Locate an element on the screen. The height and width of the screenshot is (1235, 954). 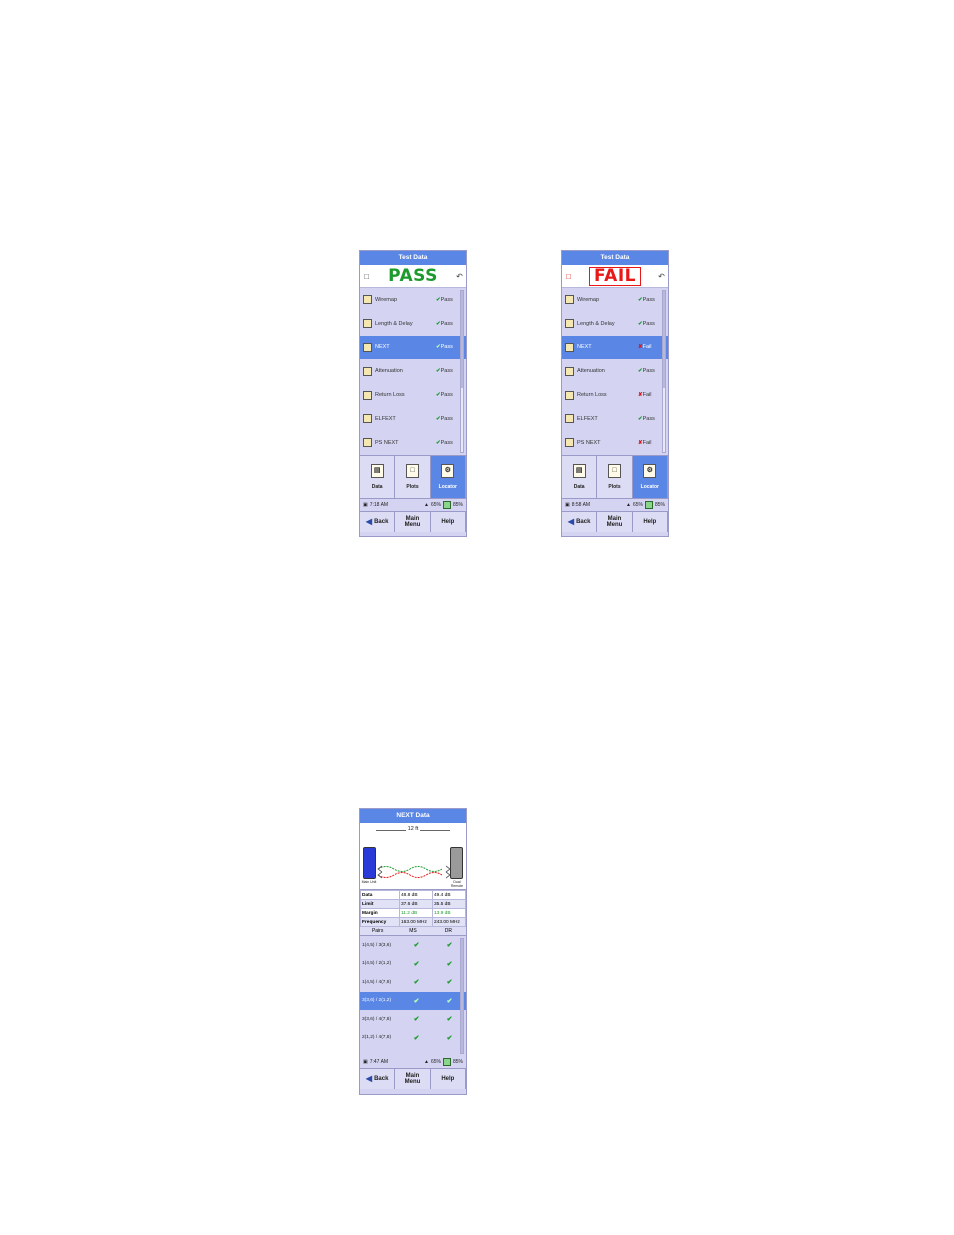
pass-title: Test Data is located at coordinates (413, 258).